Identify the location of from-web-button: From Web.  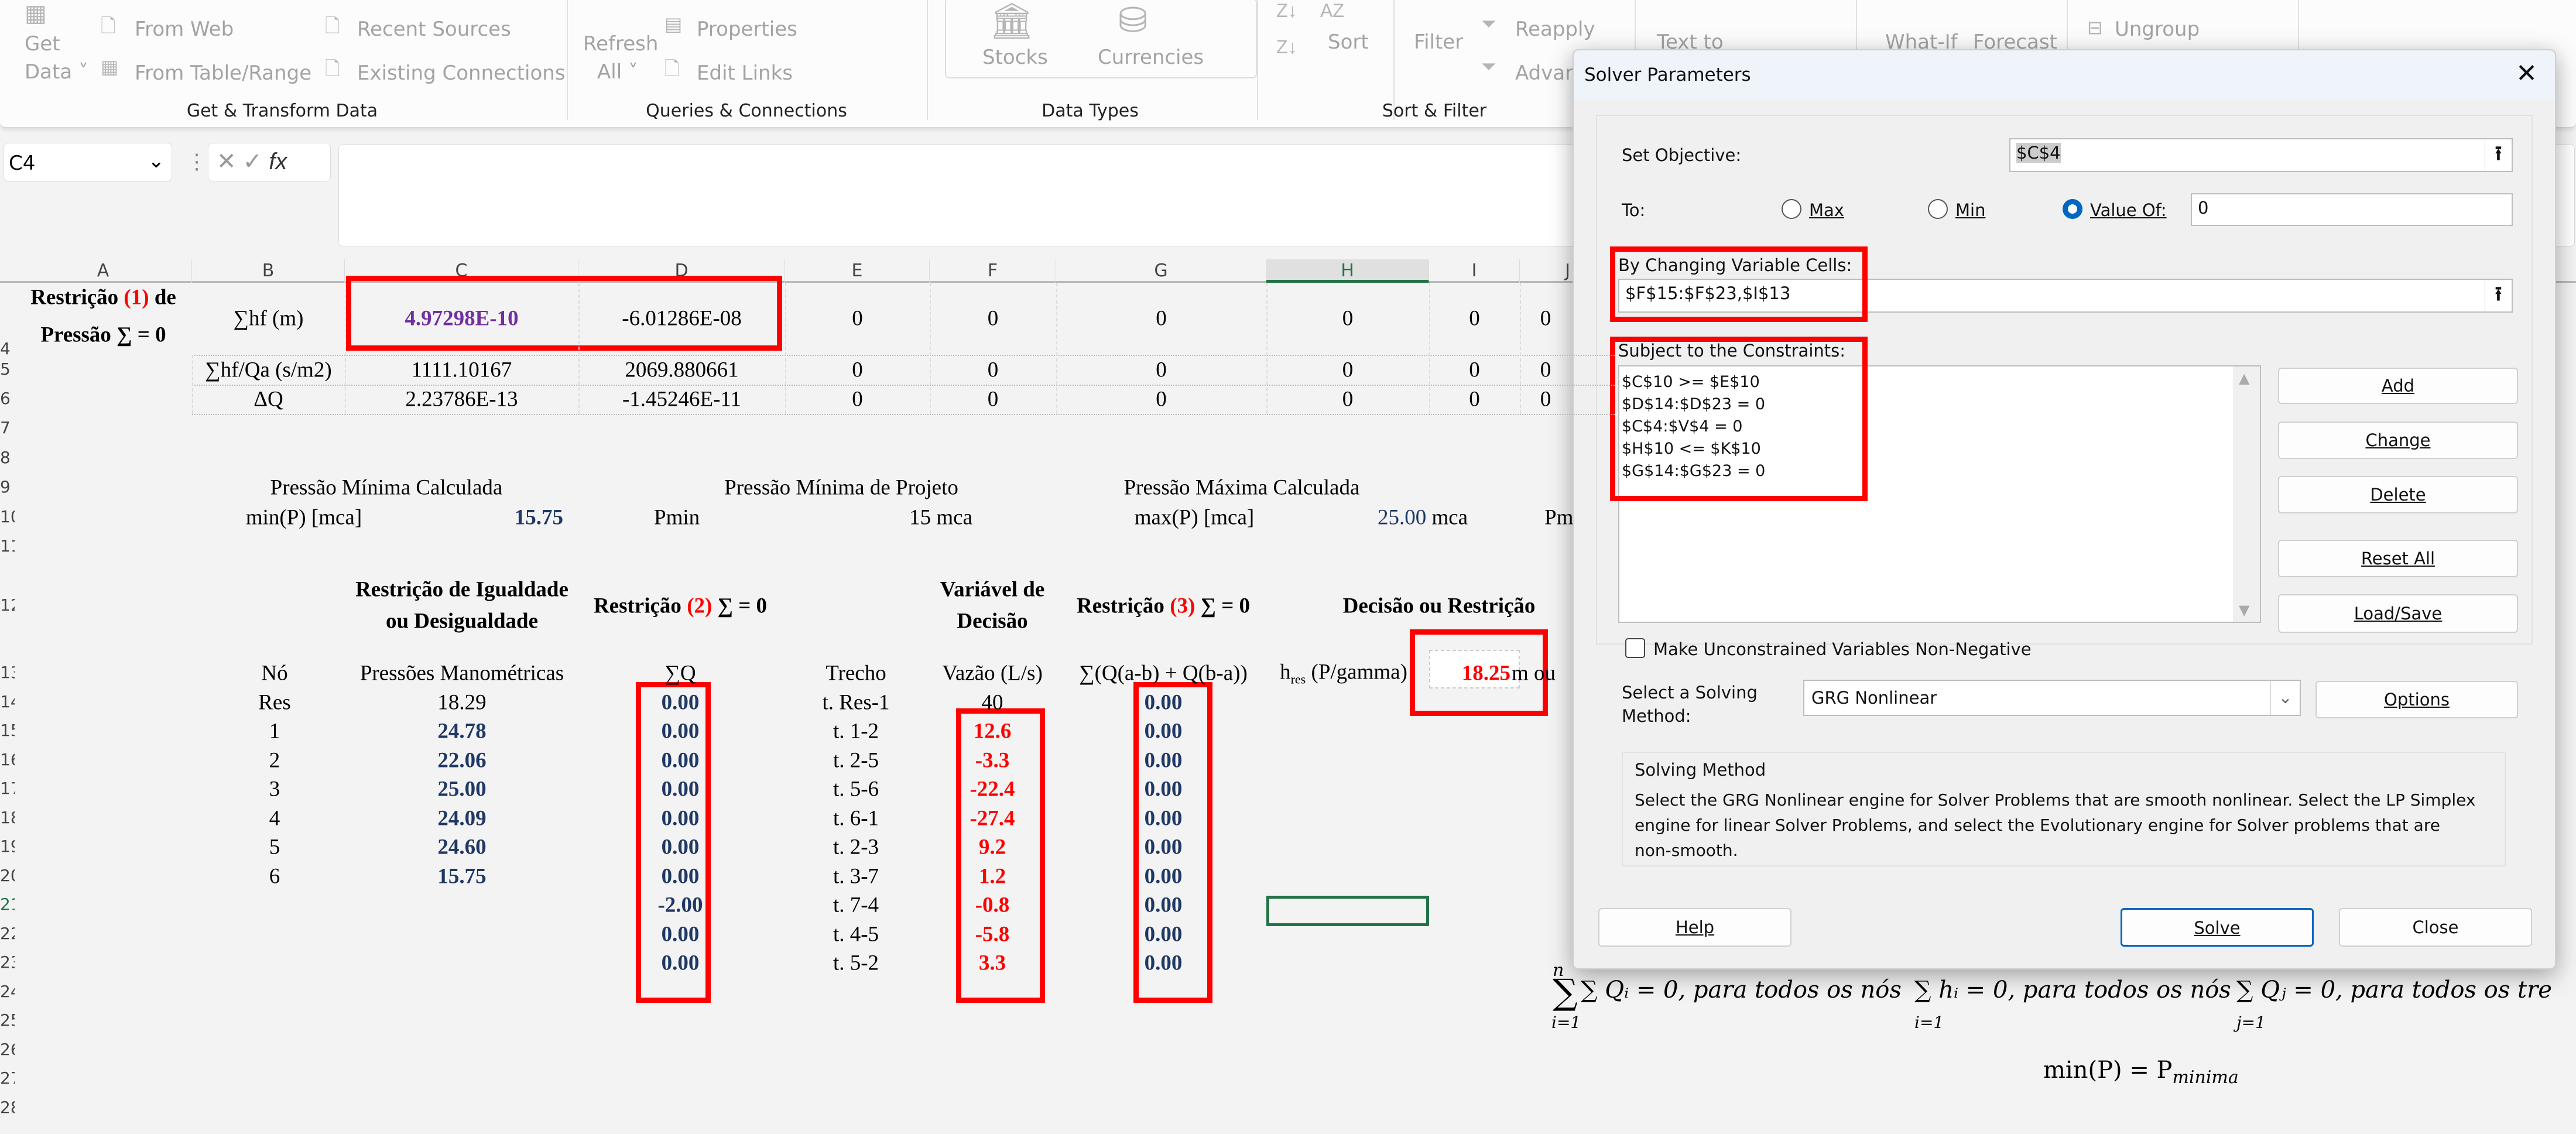
(184, 30).